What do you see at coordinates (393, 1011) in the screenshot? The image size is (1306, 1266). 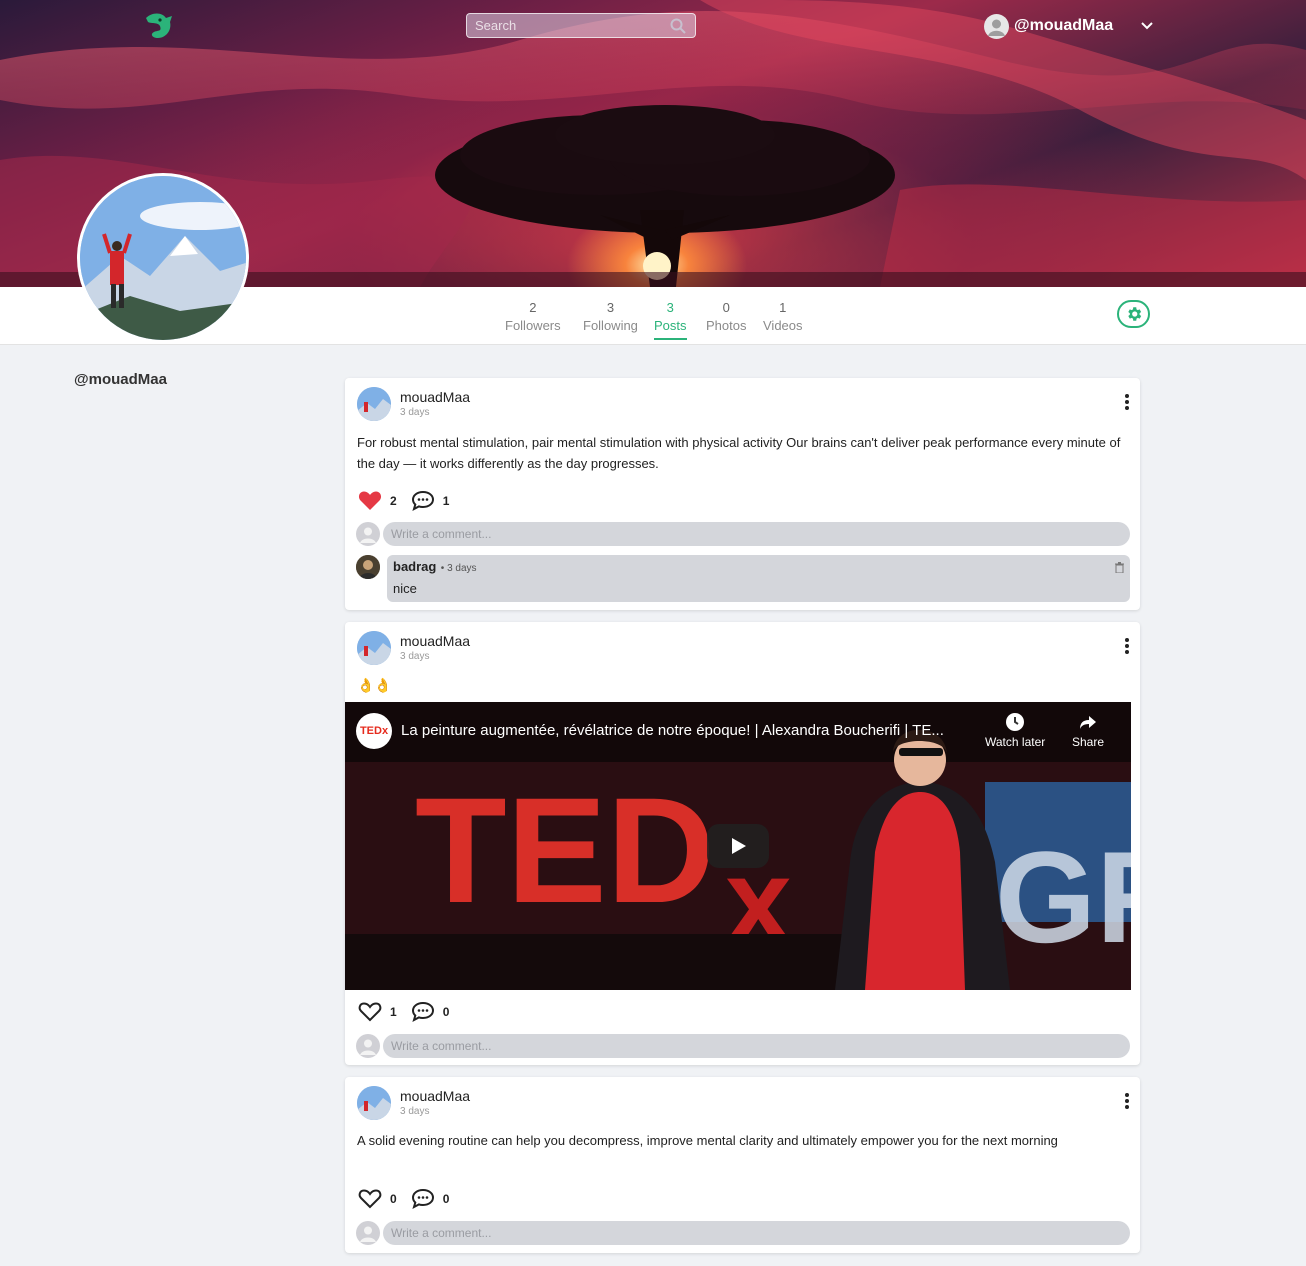 I see `like-count: 1` at bounding box center [393, 1011].